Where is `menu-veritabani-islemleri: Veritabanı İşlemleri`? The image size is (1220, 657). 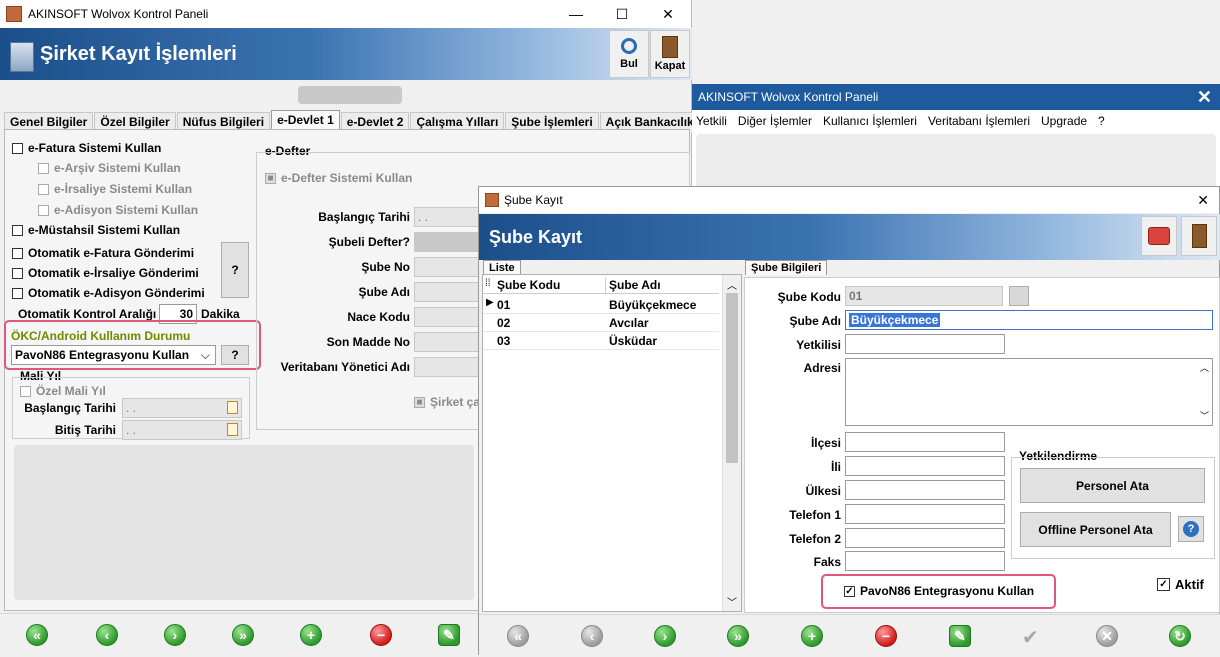
menu-veritabani-islemleri: Veritabanı İşlemleri is located at coordinates (979, 121).